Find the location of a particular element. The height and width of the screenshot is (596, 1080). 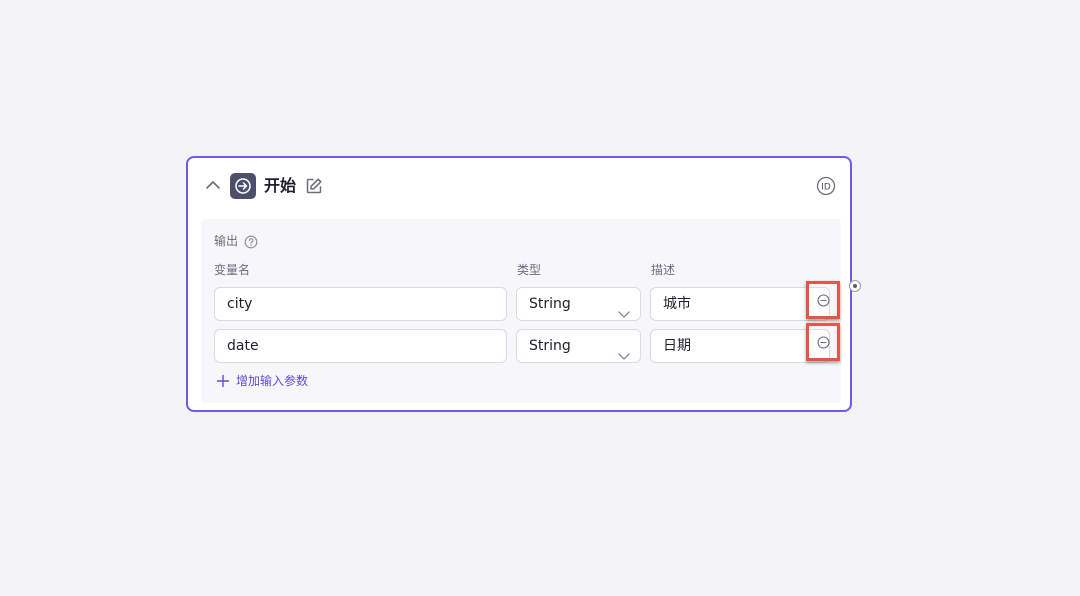

output-connector-handle is located at coordinates (855, 286).